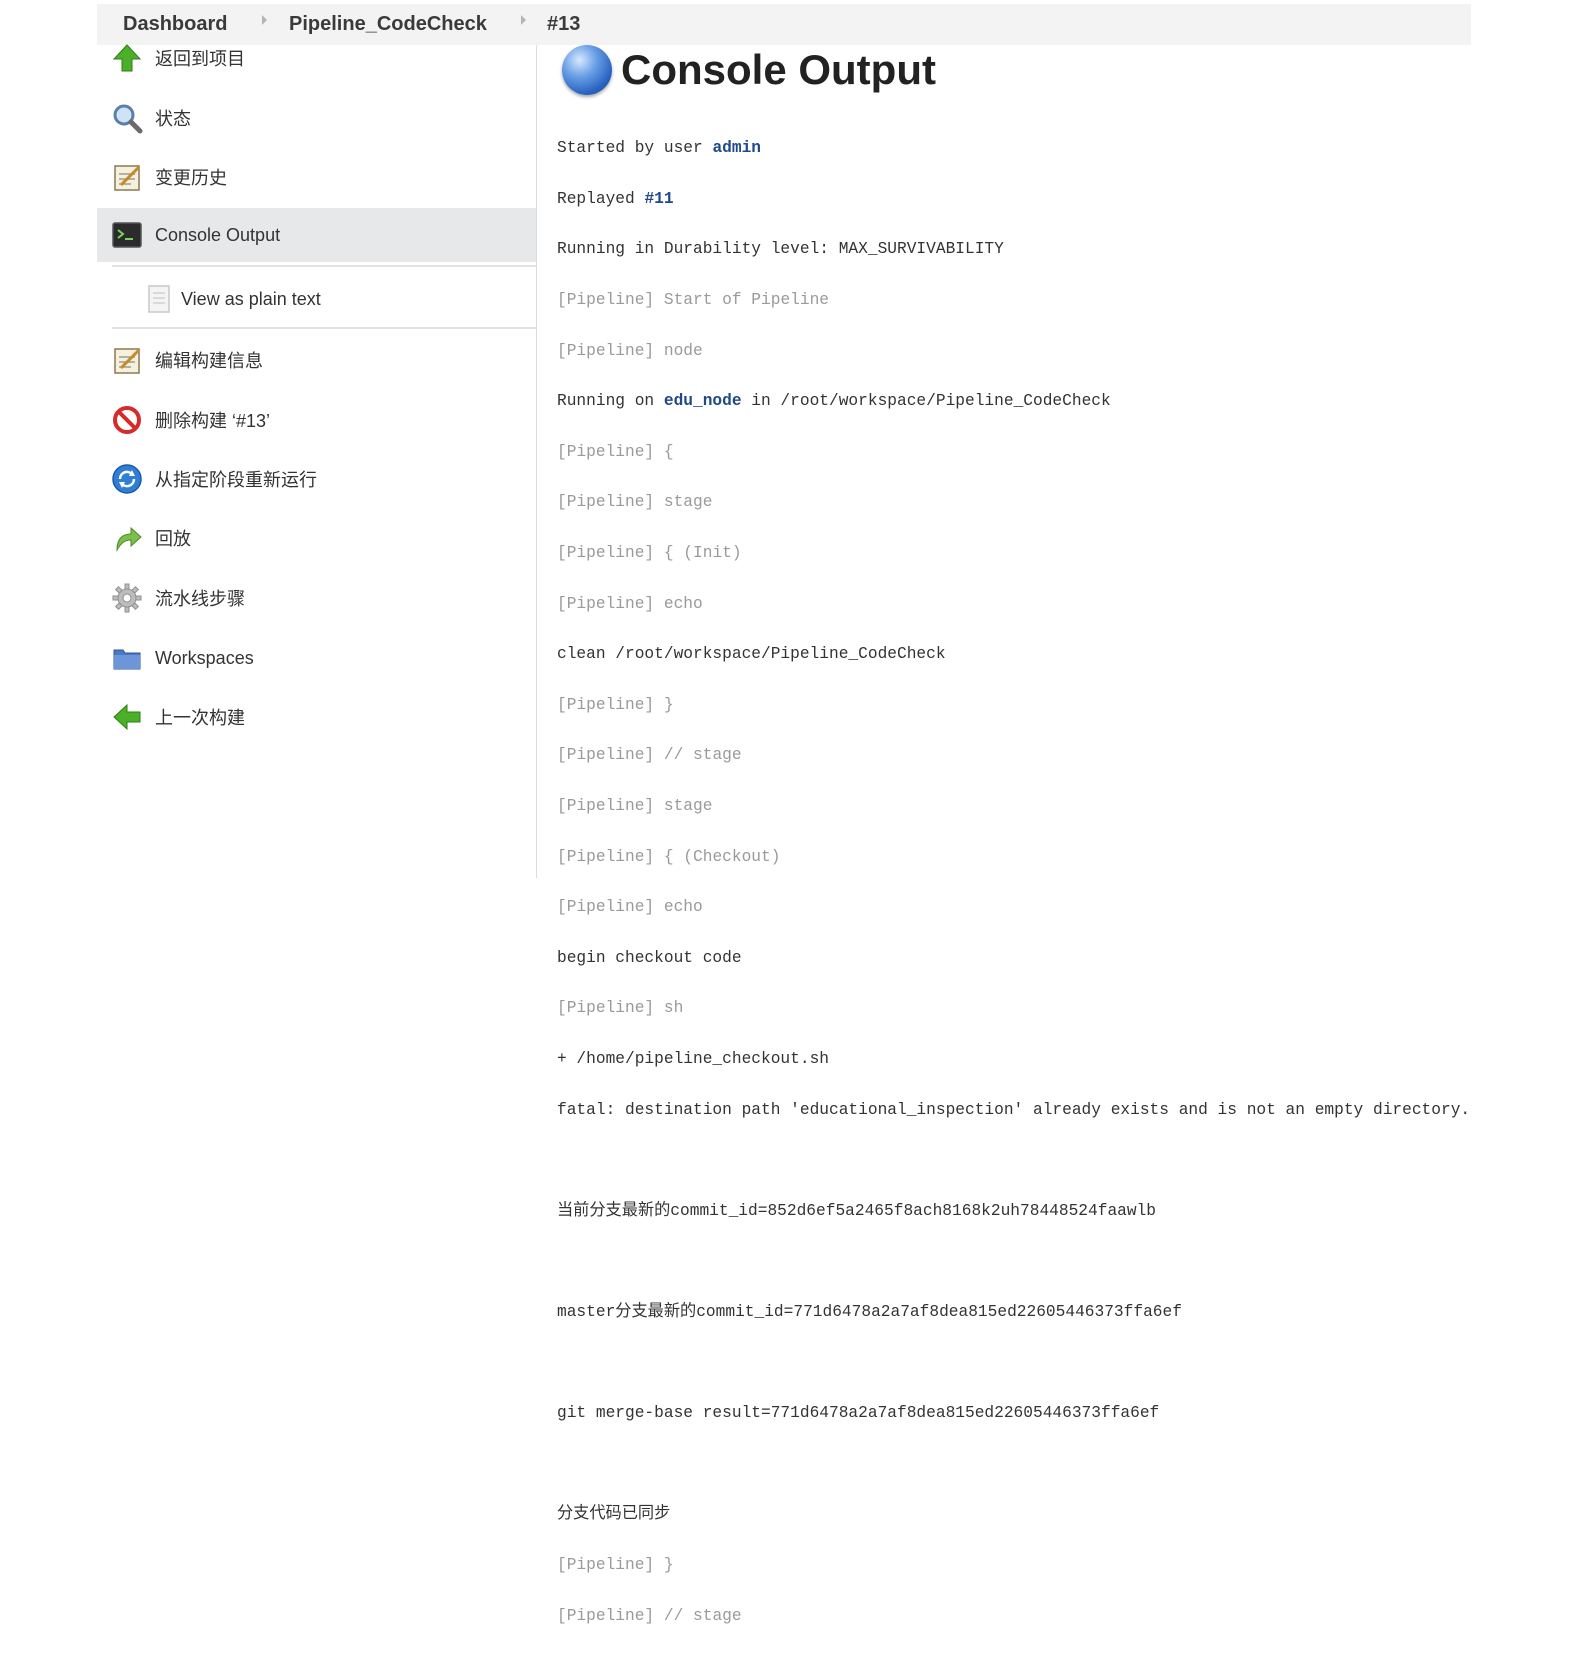  What do you see at coordinates (316, 658) in the screenshot?
I see `sidebar-item-workspaces: Workspaces` at bounding box center [316, 658].